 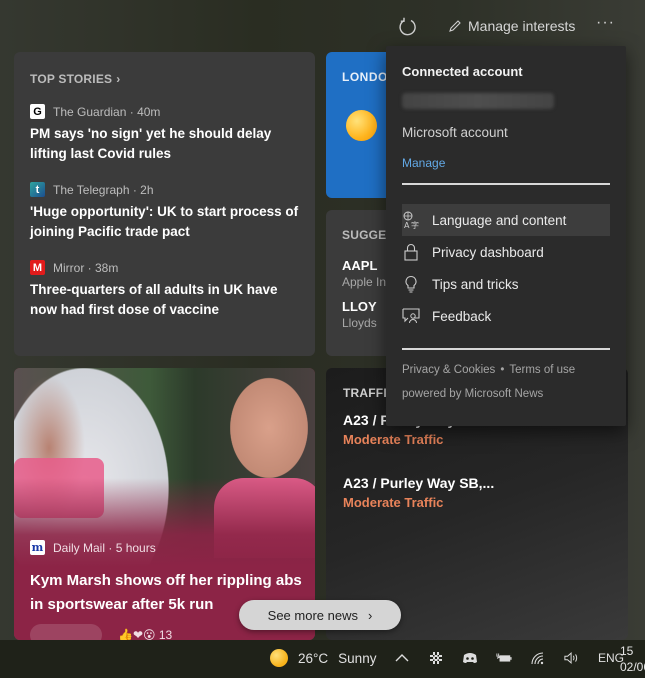 What do you see at coordinates (436, 658) in the screenshot?
I see `slack-icon` at bounding box center [436, 658].